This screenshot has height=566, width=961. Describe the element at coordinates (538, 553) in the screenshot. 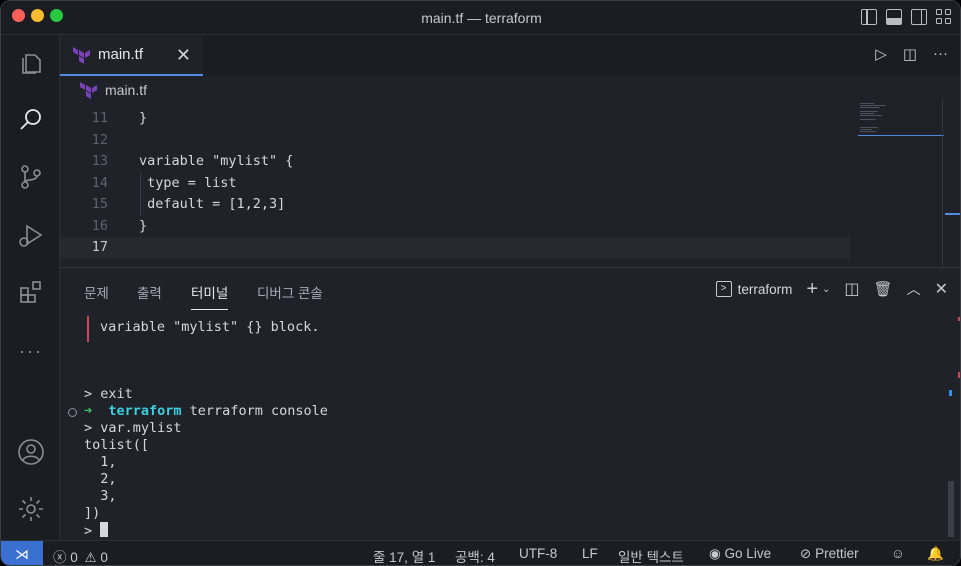

I see `encoding: UTF-8` at that location.